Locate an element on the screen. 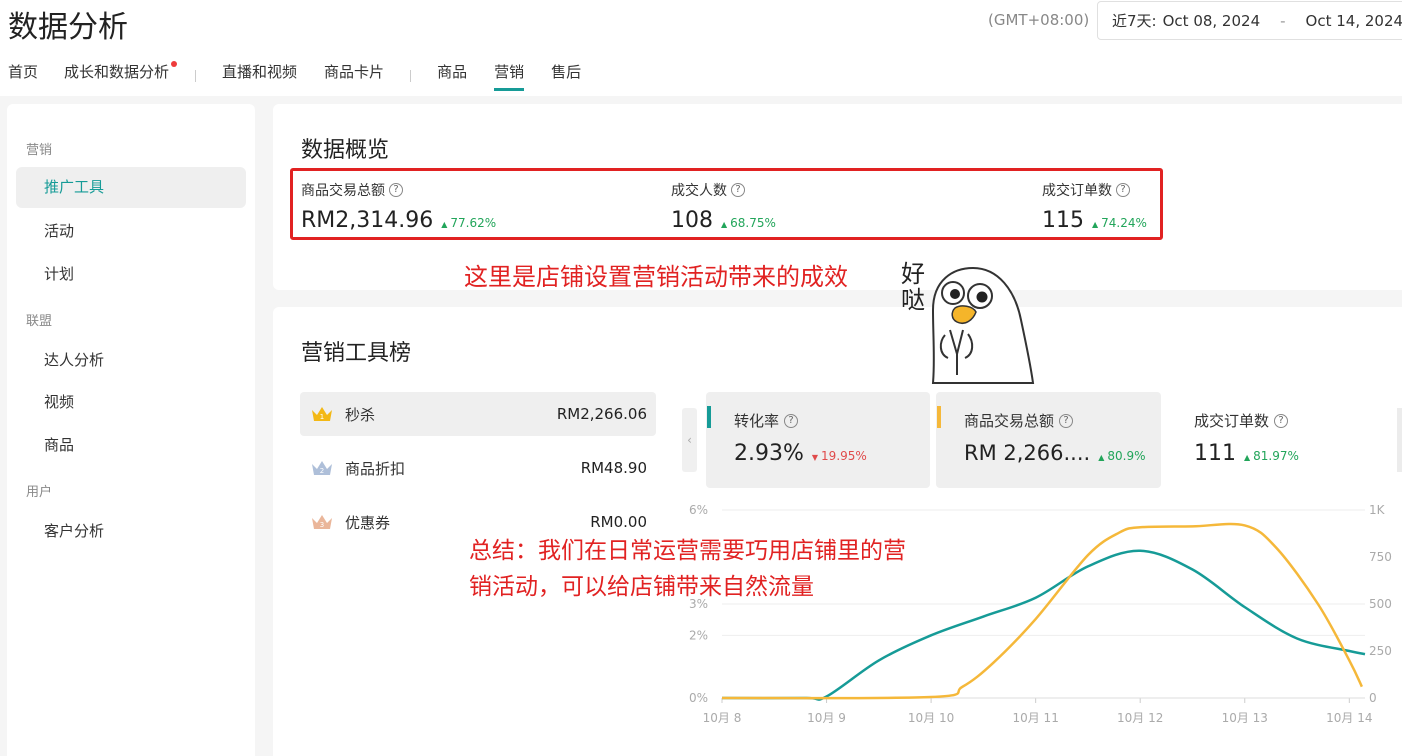 The height and width of the screenshot is (756, 1402). date-range-picker: 近7天: Oct 08, 2024 - Oct 14, 2024 is located at coordinates (1249, 20).